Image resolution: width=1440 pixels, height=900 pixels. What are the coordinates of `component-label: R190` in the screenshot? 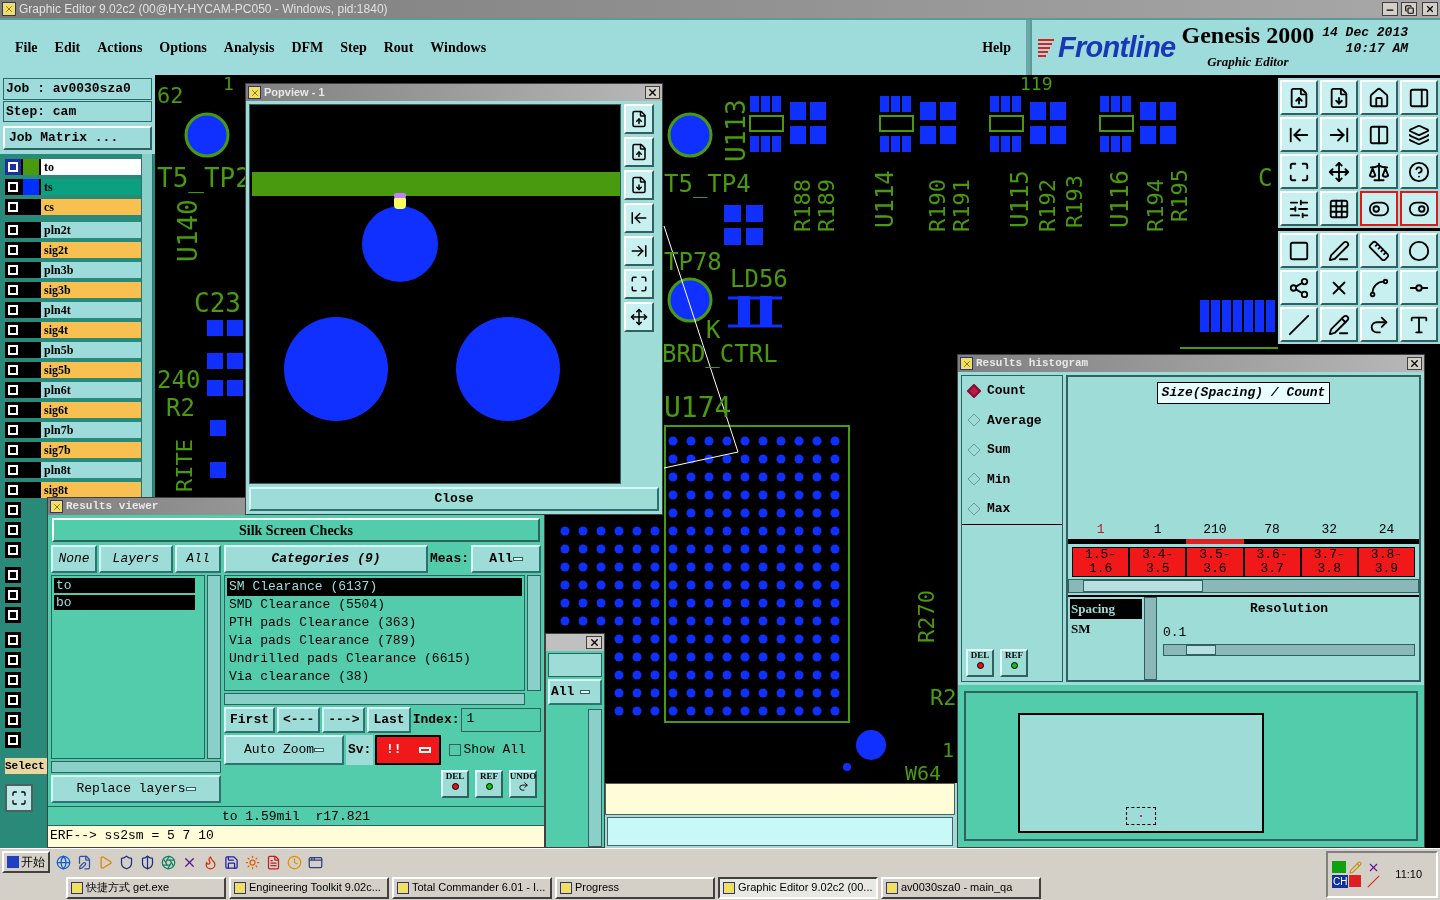 It's located at (937, 205).